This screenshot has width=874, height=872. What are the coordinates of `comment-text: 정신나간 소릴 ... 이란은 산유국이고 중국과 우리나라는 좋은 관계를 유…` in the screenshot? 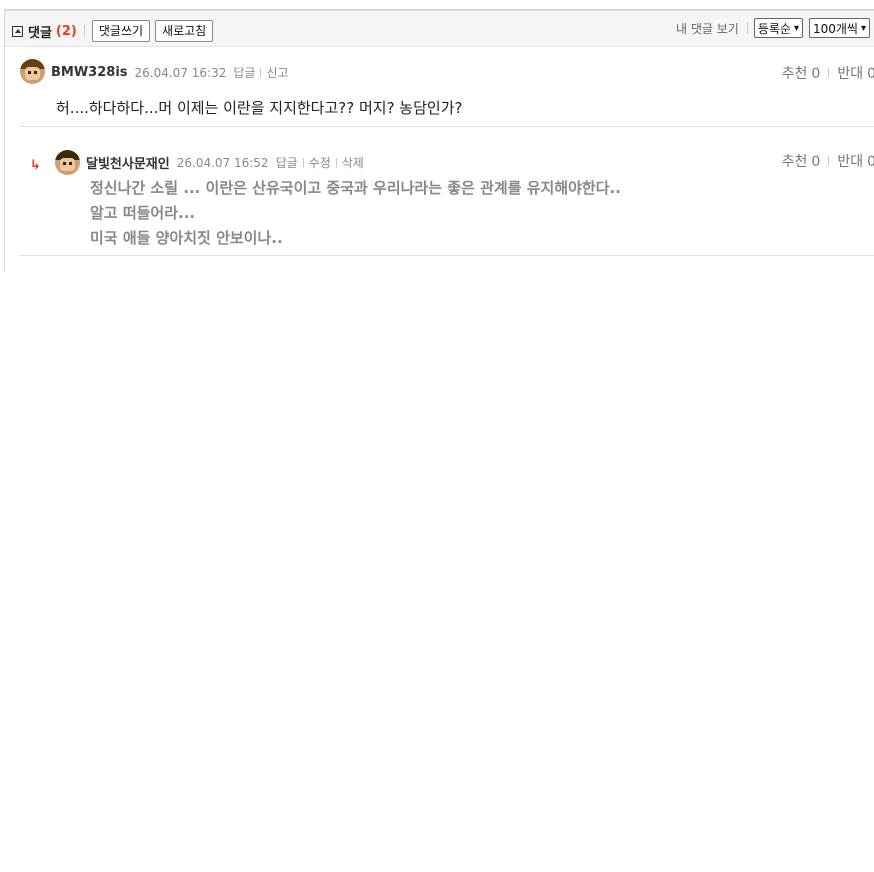 It's located at (355, 213).